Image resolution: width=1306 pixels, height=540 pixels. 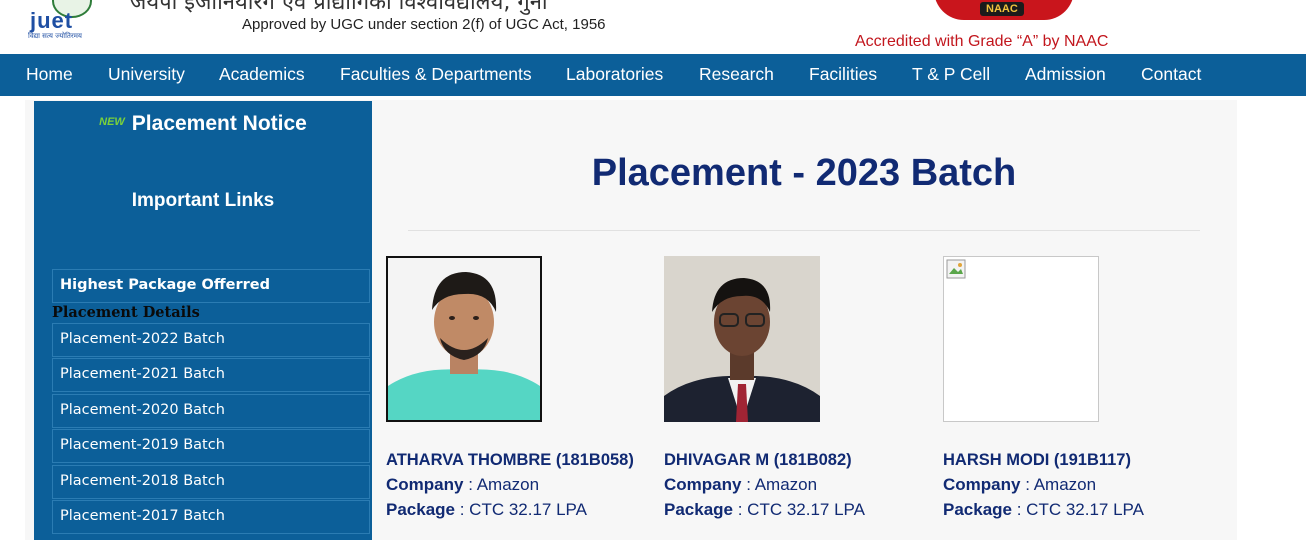 What do you see at coordinates (1002, 9) in the screenshot?
I see `naac-label: NAAC` at bounding box center [1002, 9].